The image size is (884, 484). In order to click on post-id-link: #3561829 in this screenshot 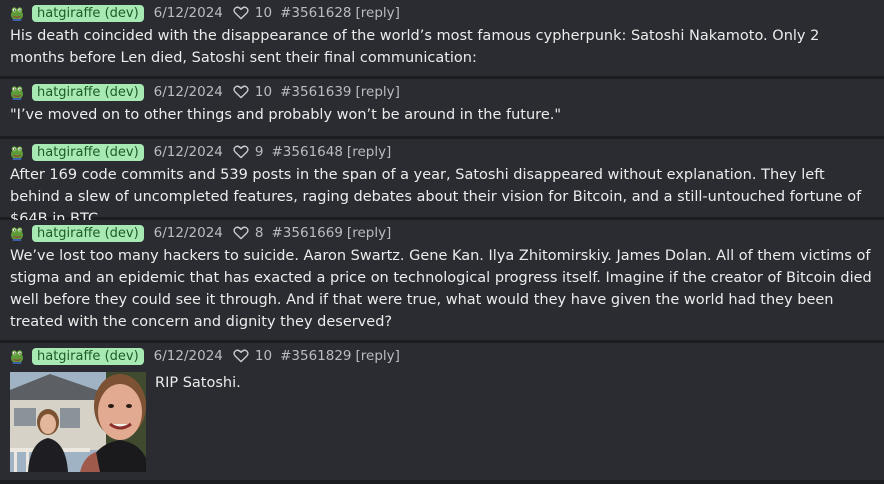, I will do `click(315, 356)`.